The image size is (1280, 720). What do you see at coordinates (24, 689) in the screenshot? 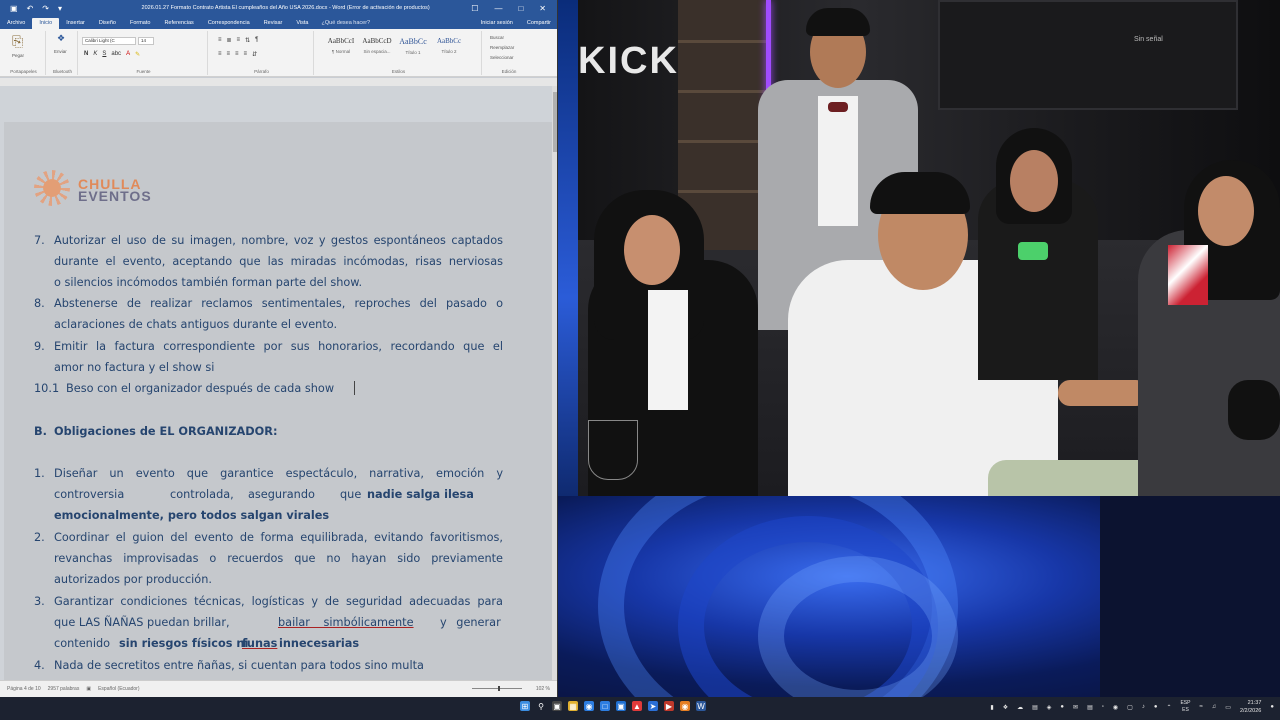
I see `page-count: Página 4 de 10` at bounding box center [24, 689].